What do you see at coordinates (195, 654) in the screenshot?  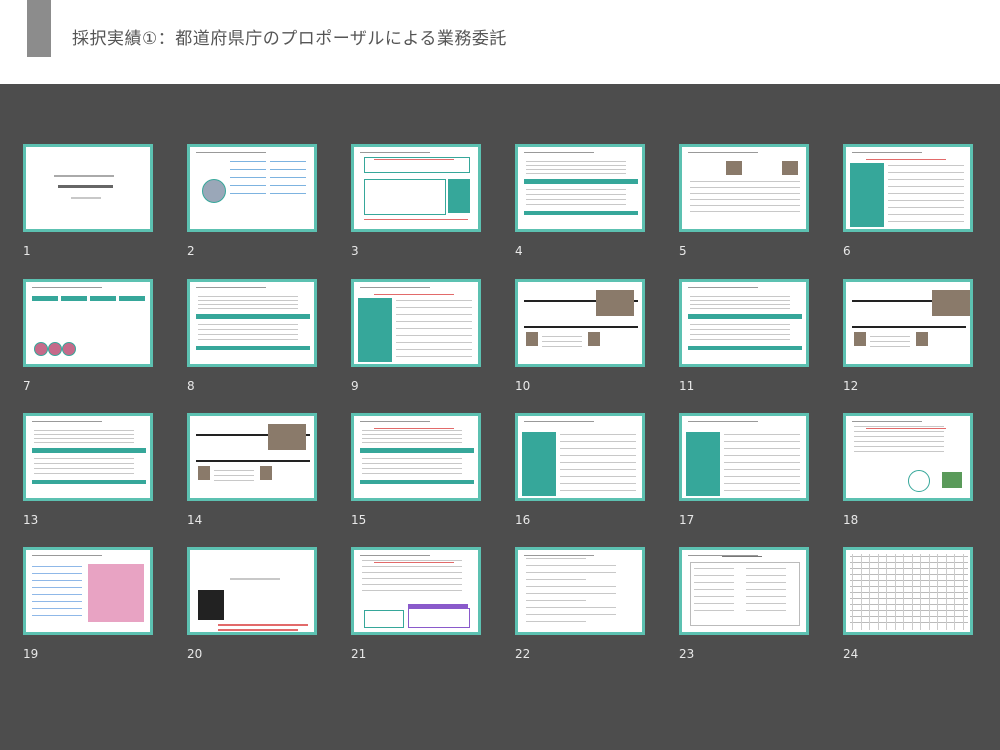 I see `slide-number: 20` at bounding box center [195, 654].